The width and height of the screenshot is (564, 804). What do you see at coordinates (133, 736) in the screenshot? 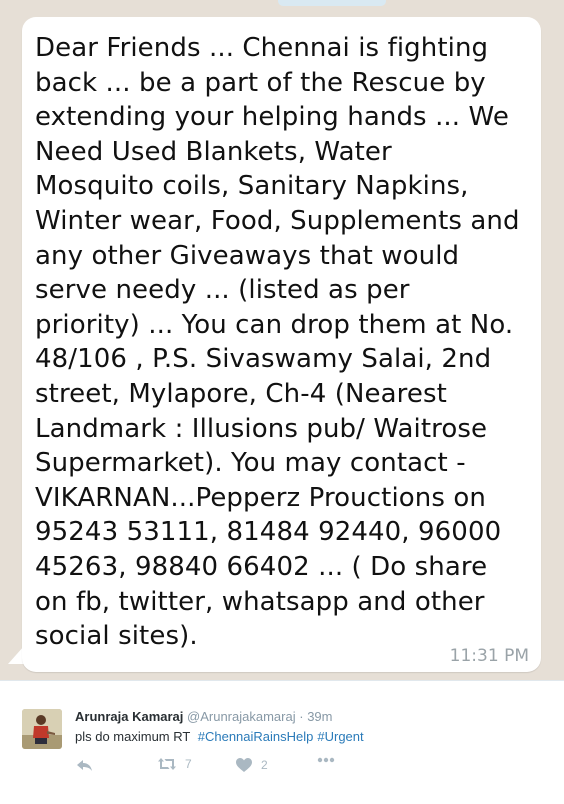
I see `tweet-text-plain: pls do maximum RT` at bounding box center [133, 736].